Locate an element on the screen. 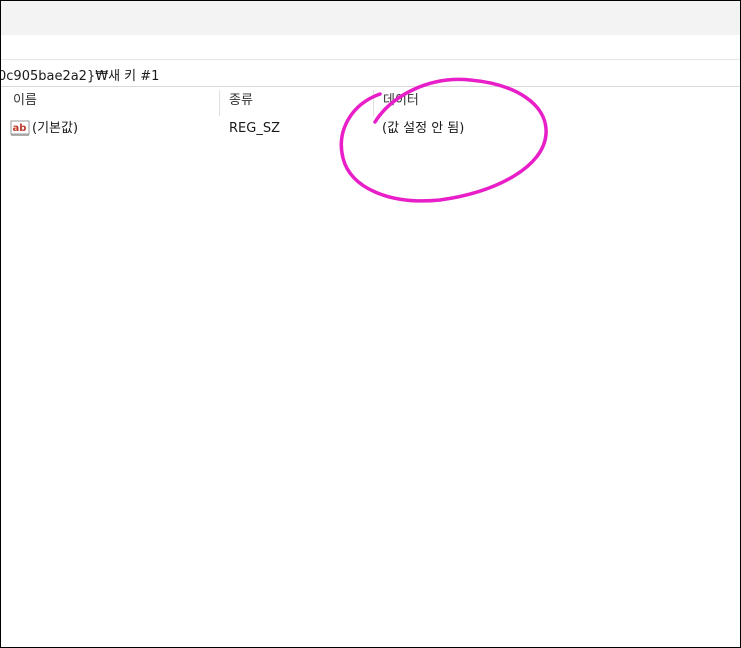 The width and height of the screenshot is (741, 648). row-value-type: REG_SZ is located at coordinates (254, 128).